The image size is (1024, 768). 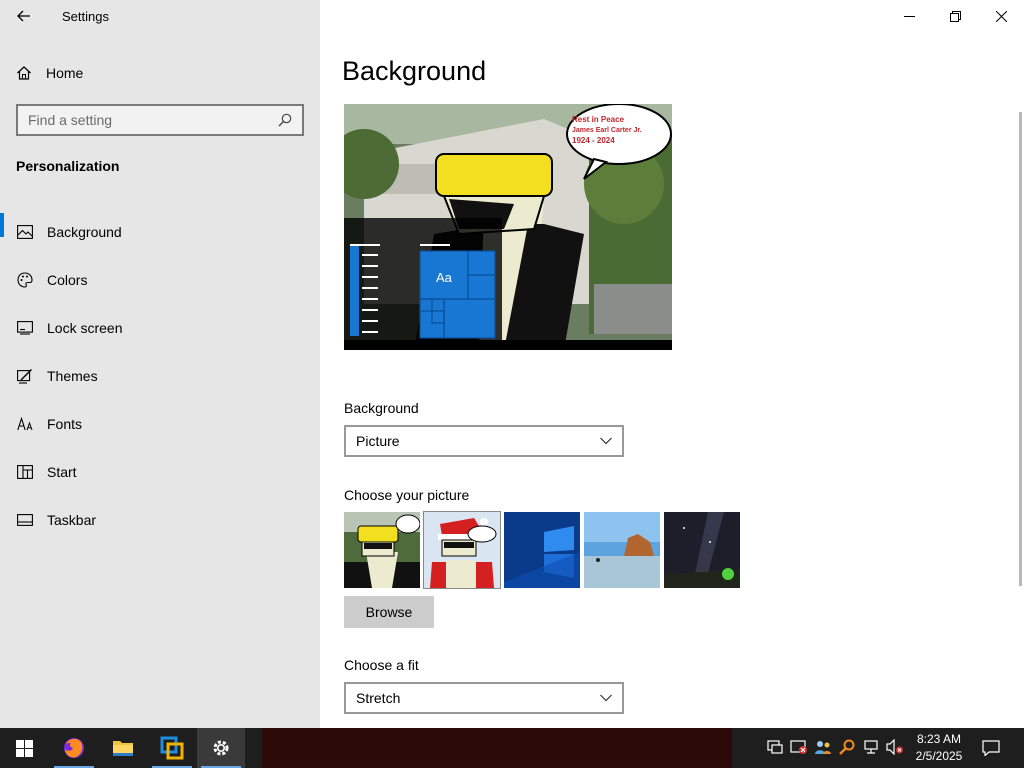 I want to click on start-button, so click(x=24, y=748).